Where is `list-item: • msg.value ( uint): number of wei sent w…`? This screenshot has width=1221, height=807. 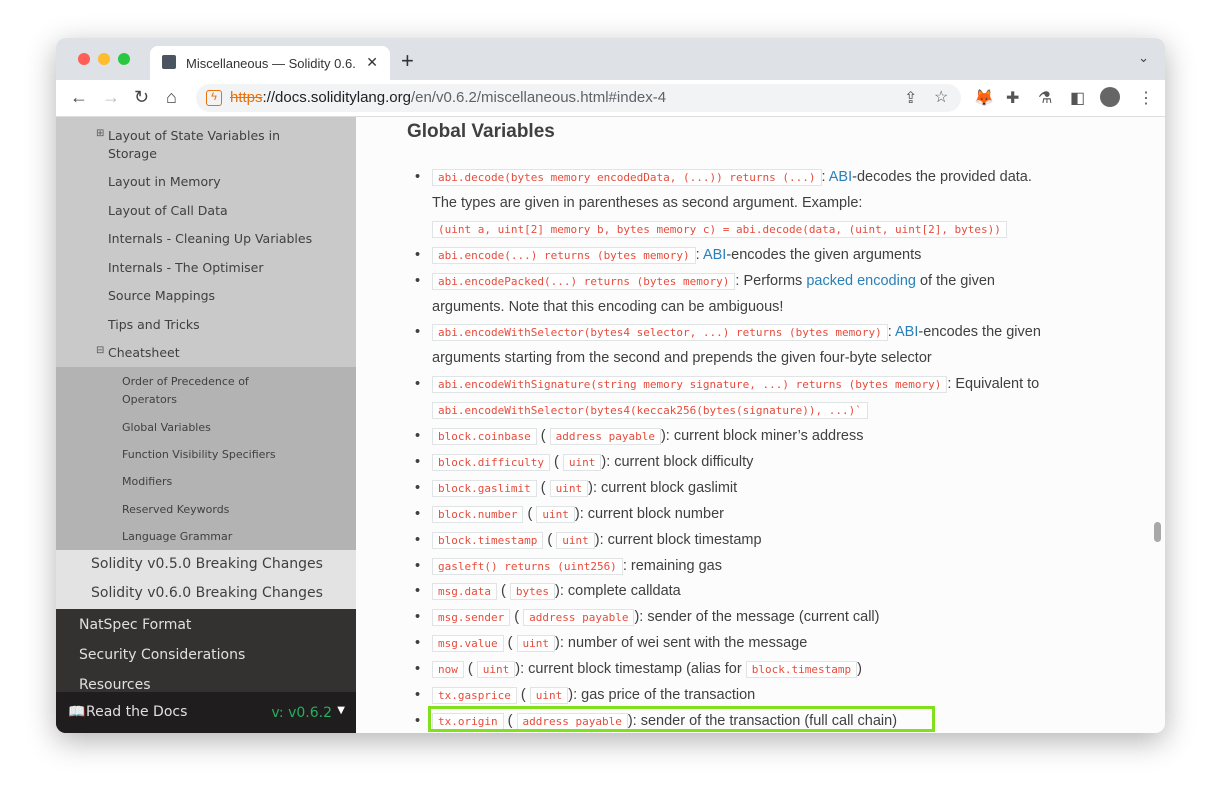
list-item: • msg.value ( uint): number of wei sent w… is located at coordinates (611, 643).